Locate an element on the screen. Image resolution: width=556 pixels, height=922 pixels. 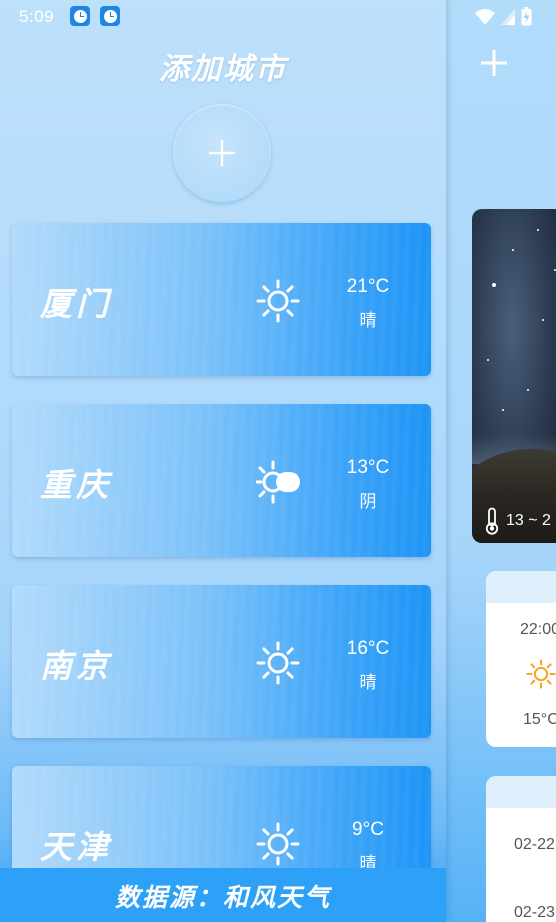
data-source-bar: 数据源：和风天气 is located at coordinates (223, 895).